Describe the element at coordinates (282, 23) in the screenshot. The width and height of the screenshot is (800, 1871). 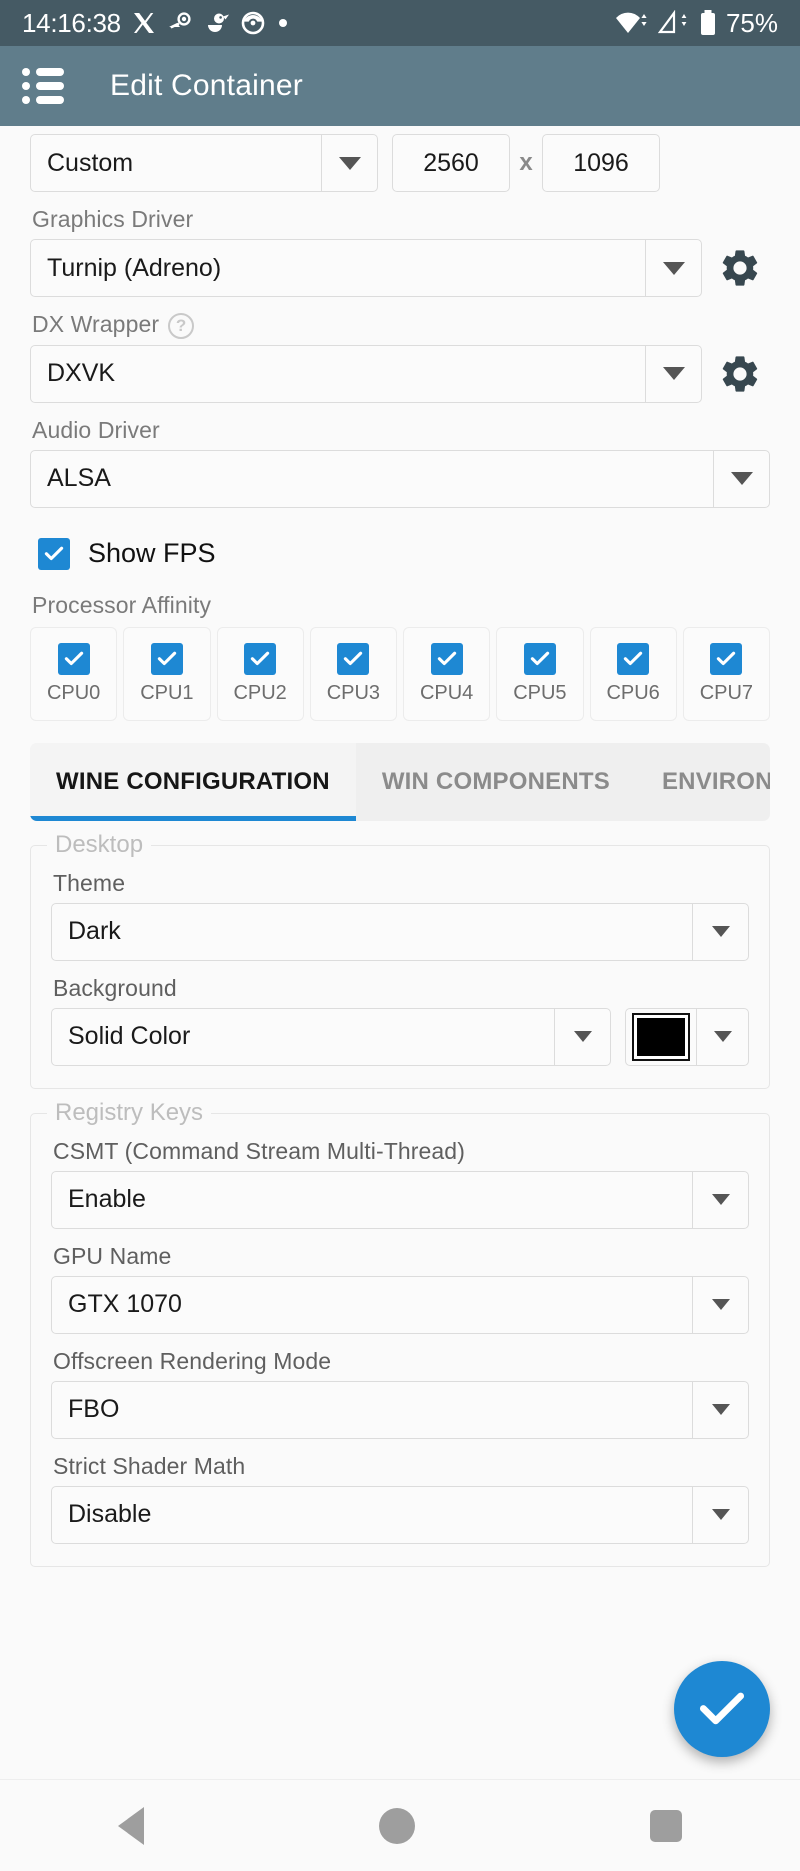
I see `dot-icon` at that location.